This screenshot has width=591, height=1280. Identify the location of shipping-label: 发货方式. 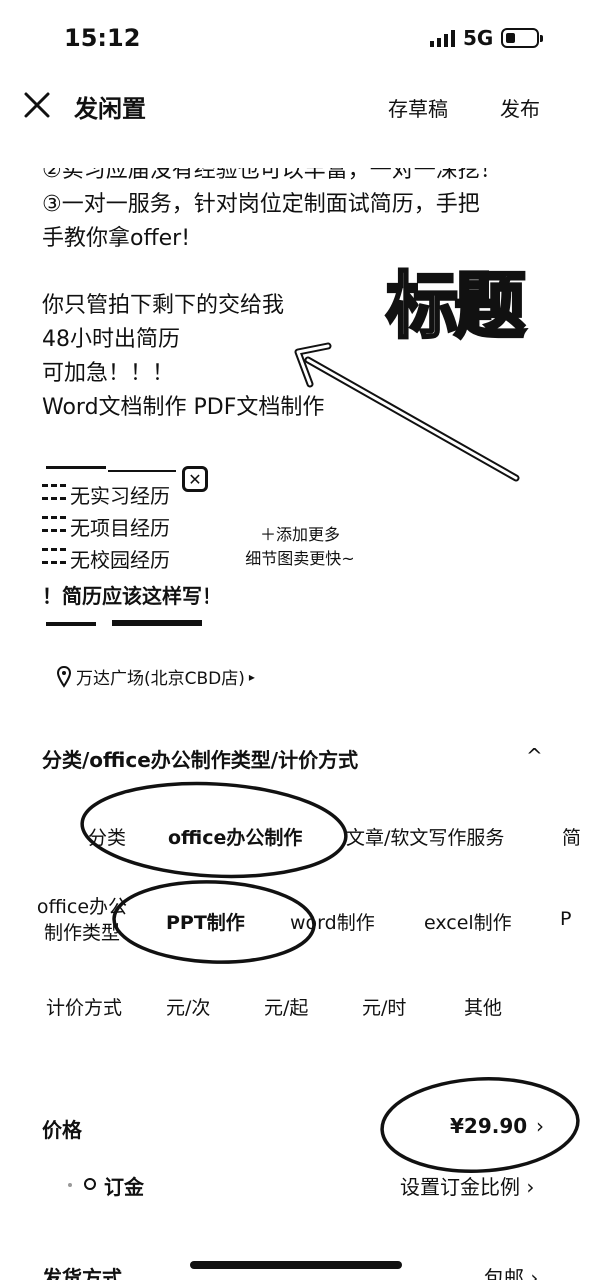
(82, 1273).